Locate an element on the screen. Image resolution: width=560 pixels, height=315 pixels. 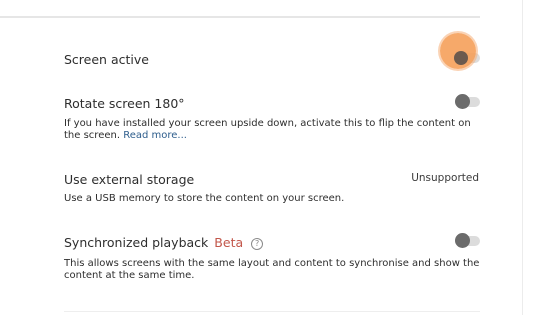
rotate-screen-label: Rotate screen 180° is located at coordinates (124, 103).